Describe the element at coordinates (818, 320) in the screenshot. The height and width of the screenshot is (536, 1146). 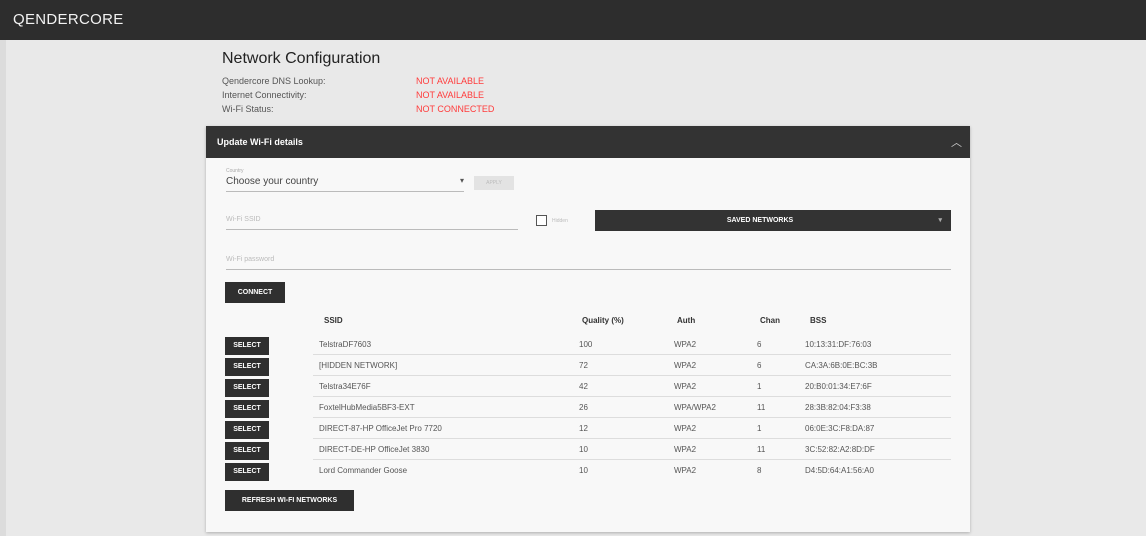
I see `column-header-bss: BSS` at that location.